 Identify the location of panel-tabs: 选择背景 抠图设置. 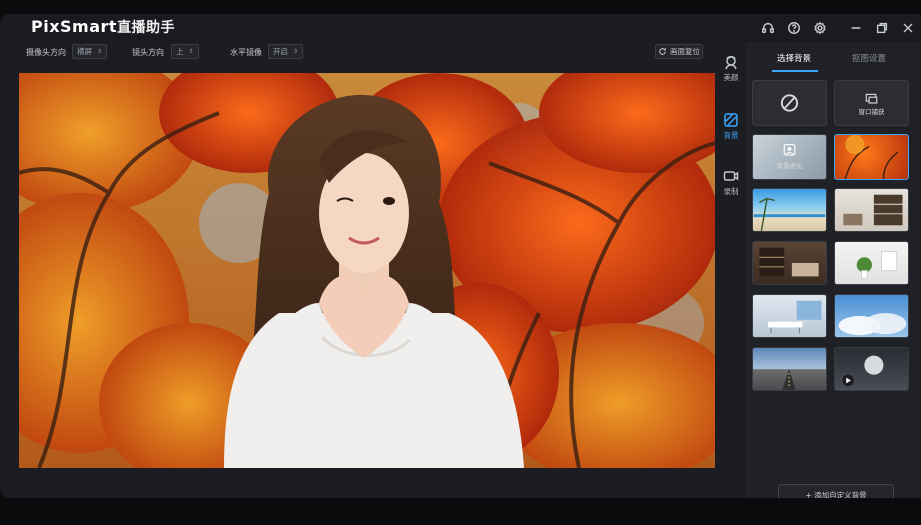
(833, 58).